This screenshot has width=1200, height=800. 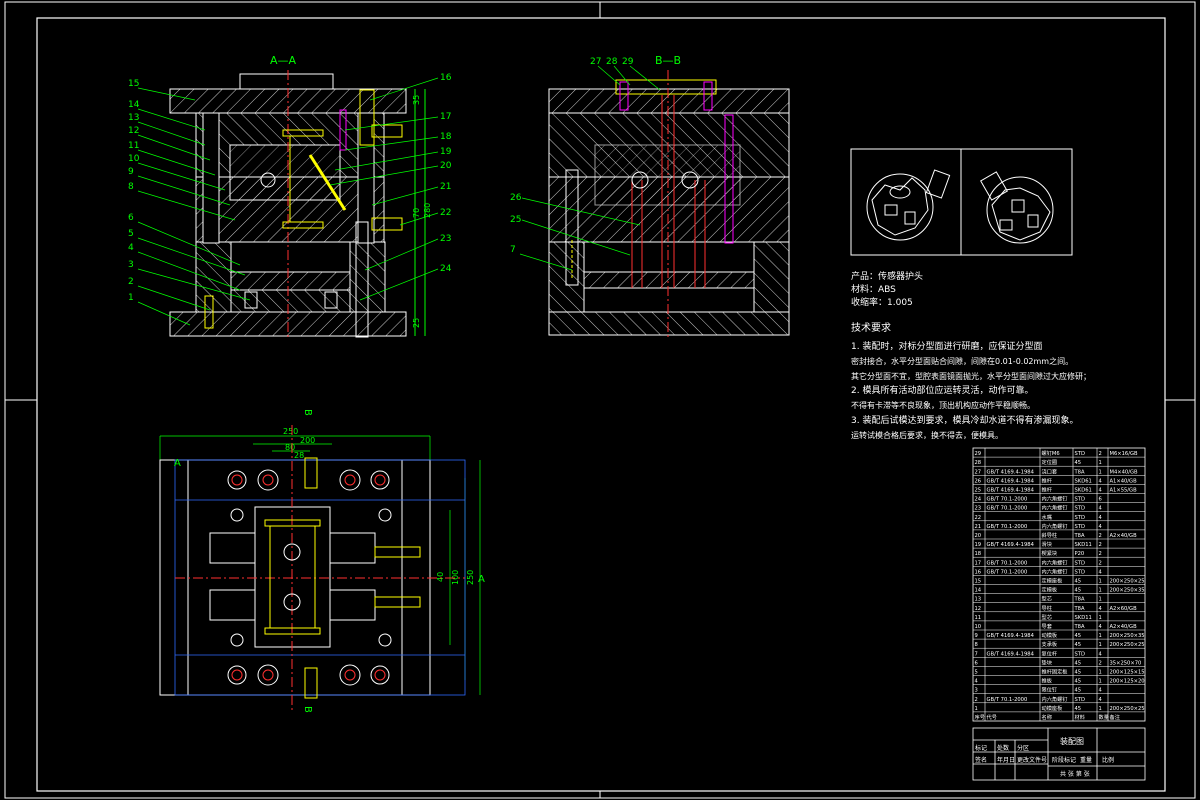 What do you see at coordinates (1053, 708) in the screenshot?
I see `bom-cell-name: 动模座板` at bounding box center [1053, 708].